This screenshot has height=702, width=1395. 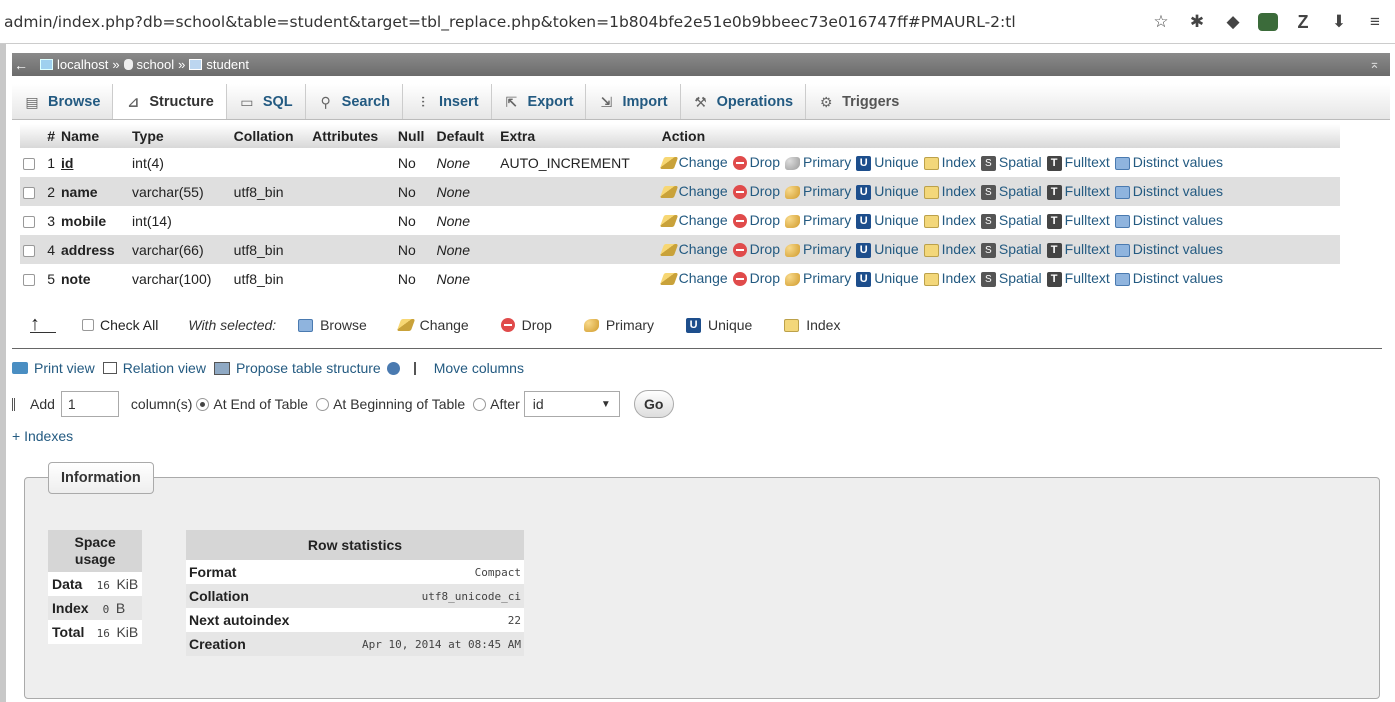 What do you see at coordinates (1375, 22) in the screenshot?
I see `menu-icon: ≡` at bounding box center [1375, 22].